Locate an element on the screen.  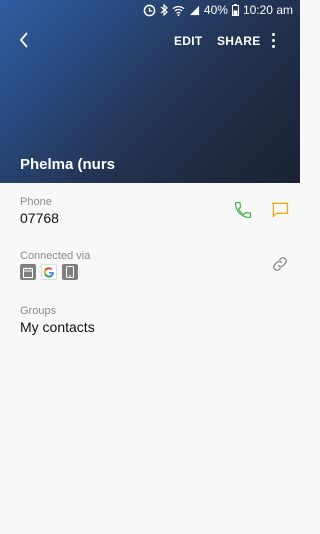
more-options-button is located at coordinates (273, 40).